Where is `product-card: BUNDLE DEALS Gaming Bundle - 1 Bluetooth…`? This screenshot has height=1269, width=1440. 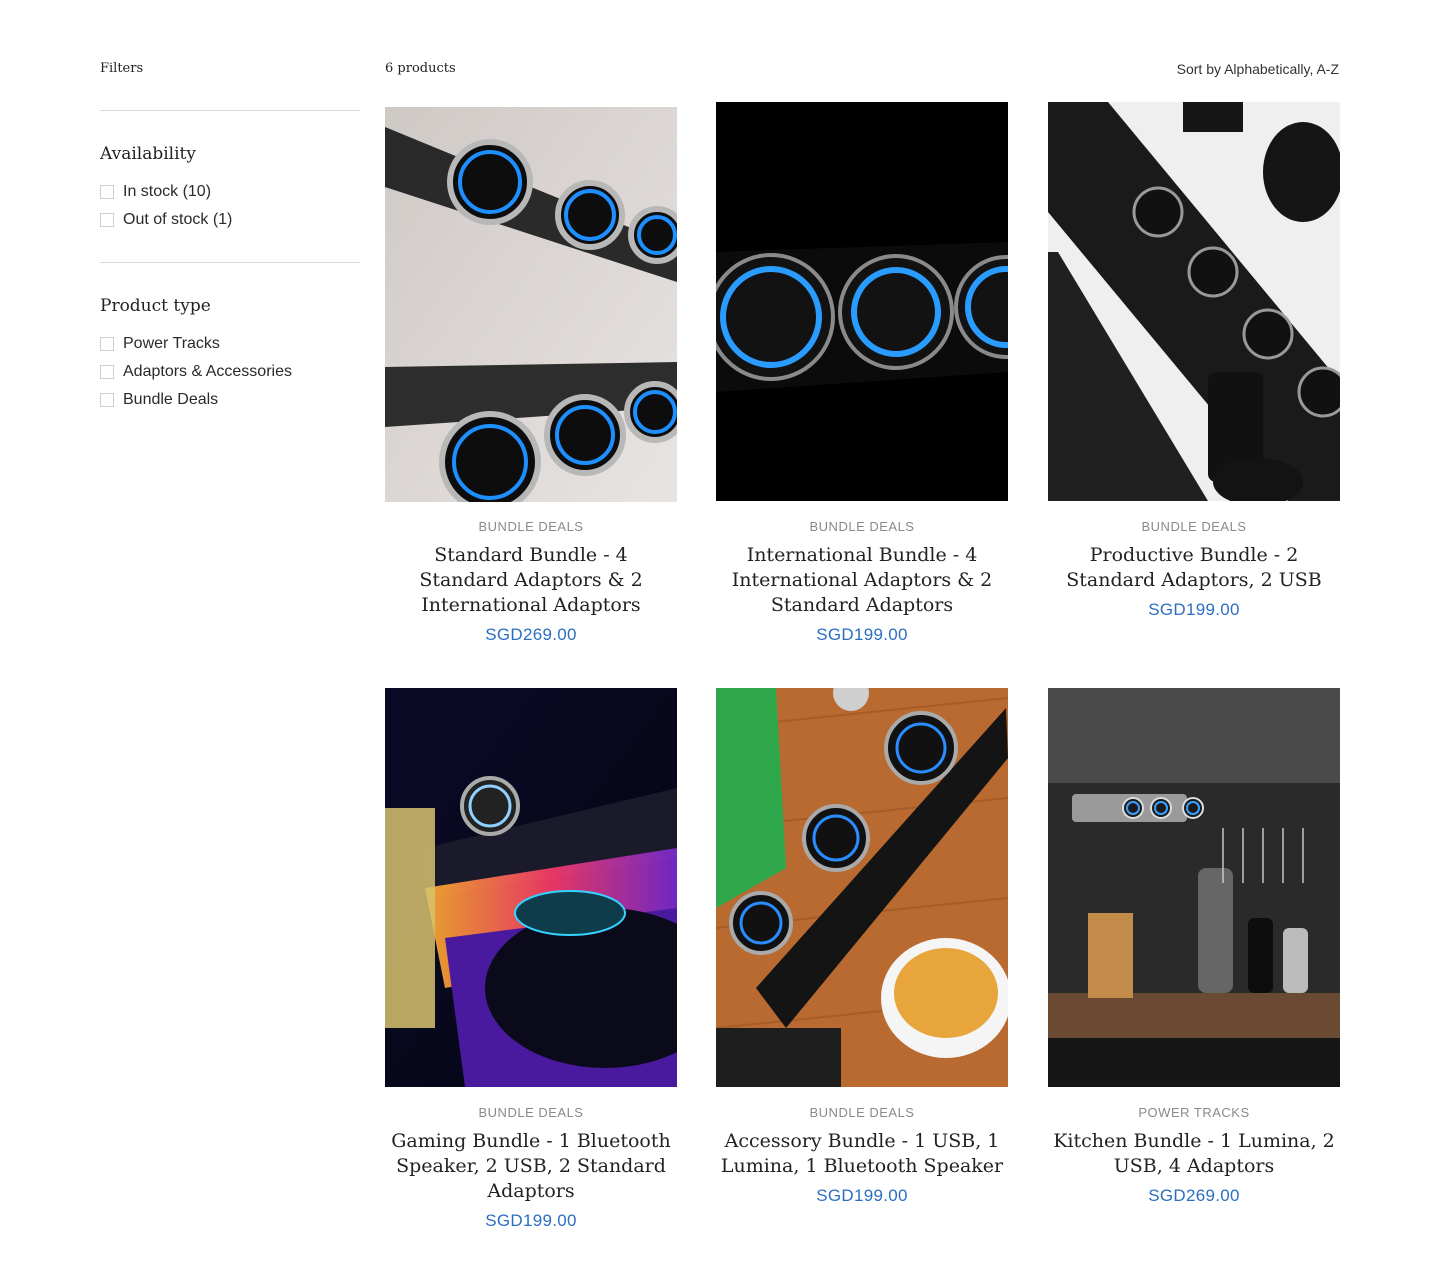 product-card: BUNDLE DEALS Gaming Bundle - 1 Bluetooth… is located at coordinates (531, 968).